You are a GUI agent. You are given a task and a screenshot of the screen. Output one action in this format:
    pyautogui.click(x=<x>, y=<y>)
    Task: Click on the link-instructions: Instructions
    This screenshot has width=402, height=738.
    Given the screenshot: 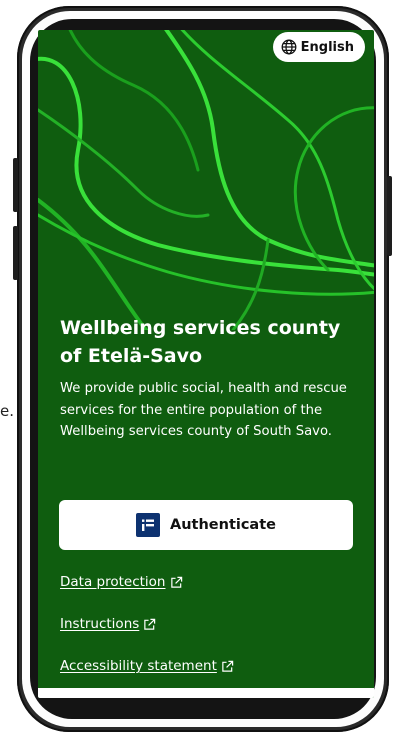 What is the action you would take?
    pyautogui.click(x=108, y=624)
    